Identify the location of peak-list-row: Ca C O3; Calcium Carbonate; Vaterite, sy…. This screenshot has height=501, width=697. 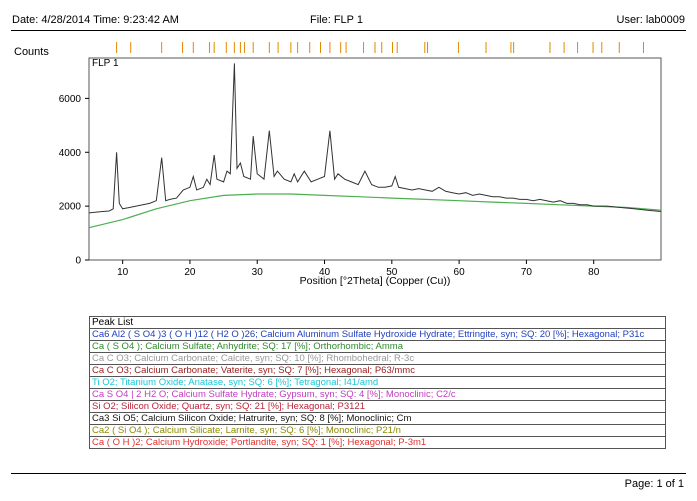
(377, 371).